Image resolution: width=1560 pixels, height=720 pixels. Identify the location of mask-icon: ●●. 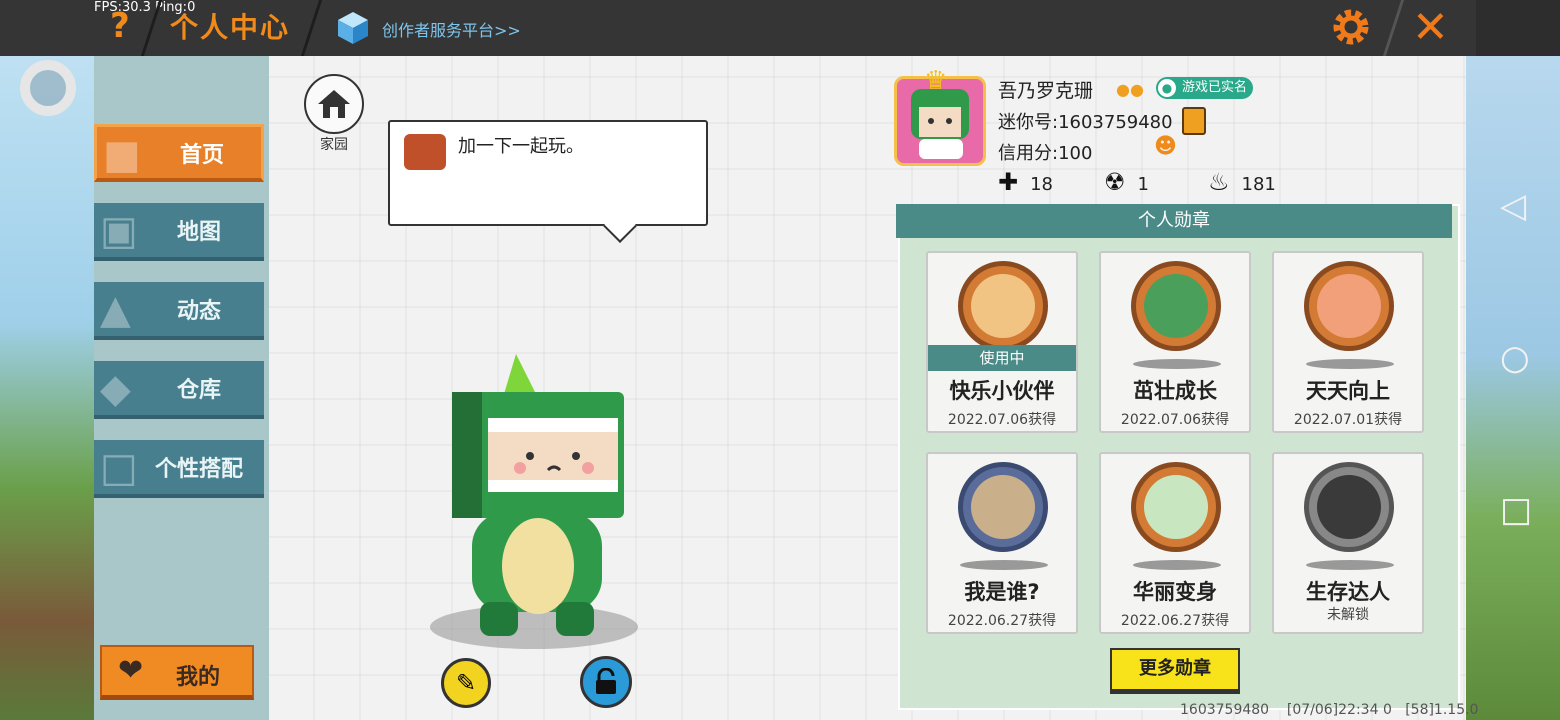
(1130, 89).